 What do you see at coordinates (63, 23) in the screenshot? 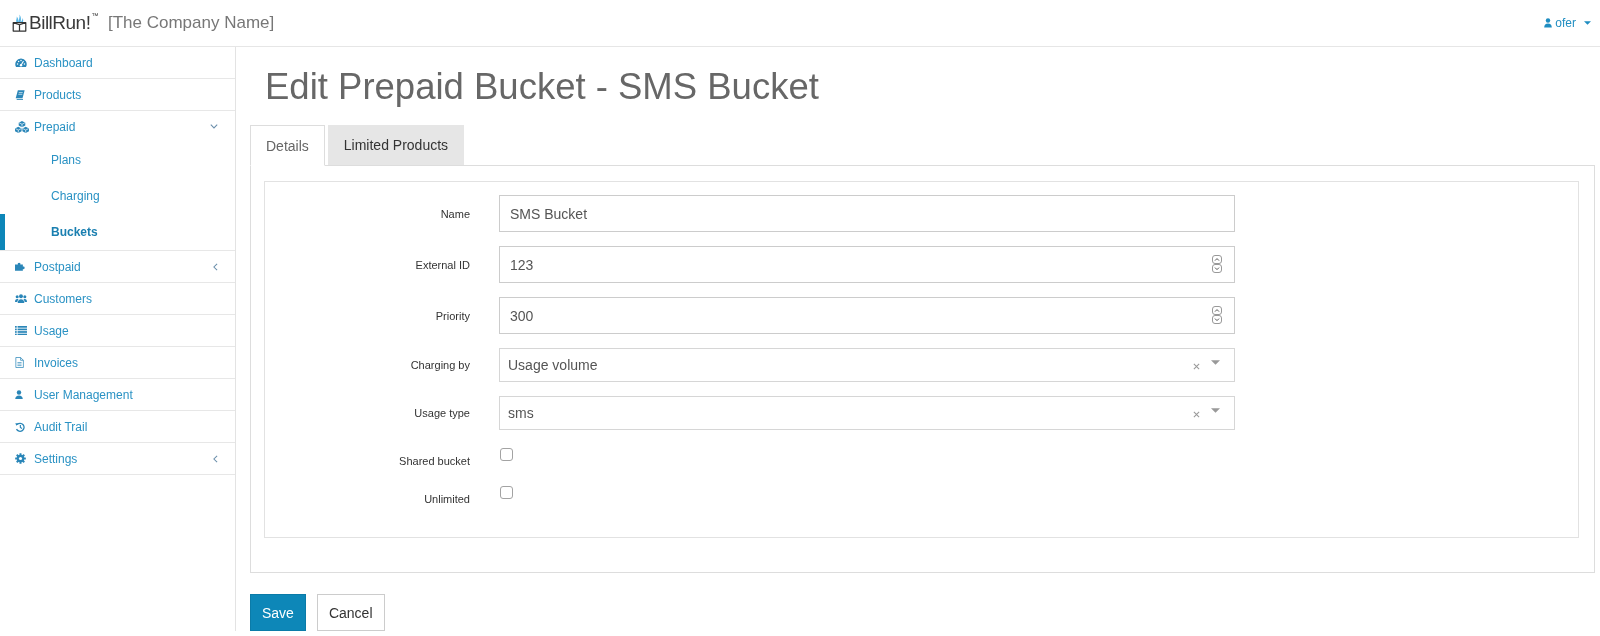
I see `logo-text: BillRun!$^{™}$` at bounding box center [63, 23].